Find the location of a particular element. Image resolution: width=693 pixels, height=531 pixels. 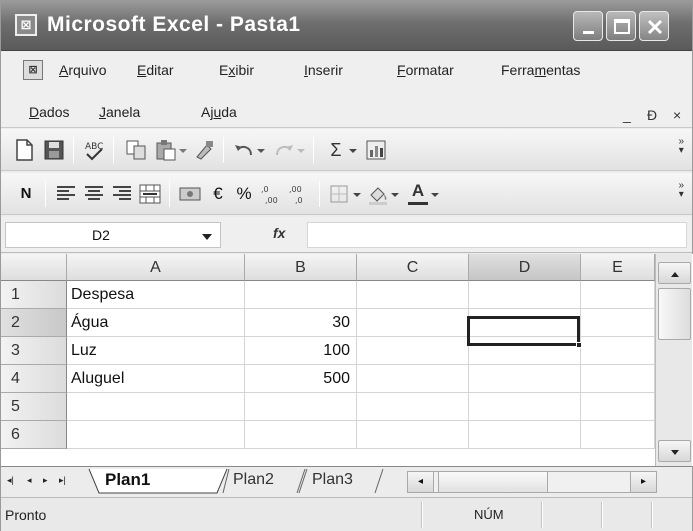

menu-ferramentas: Ferramentas is located at coordinates (540, 70).